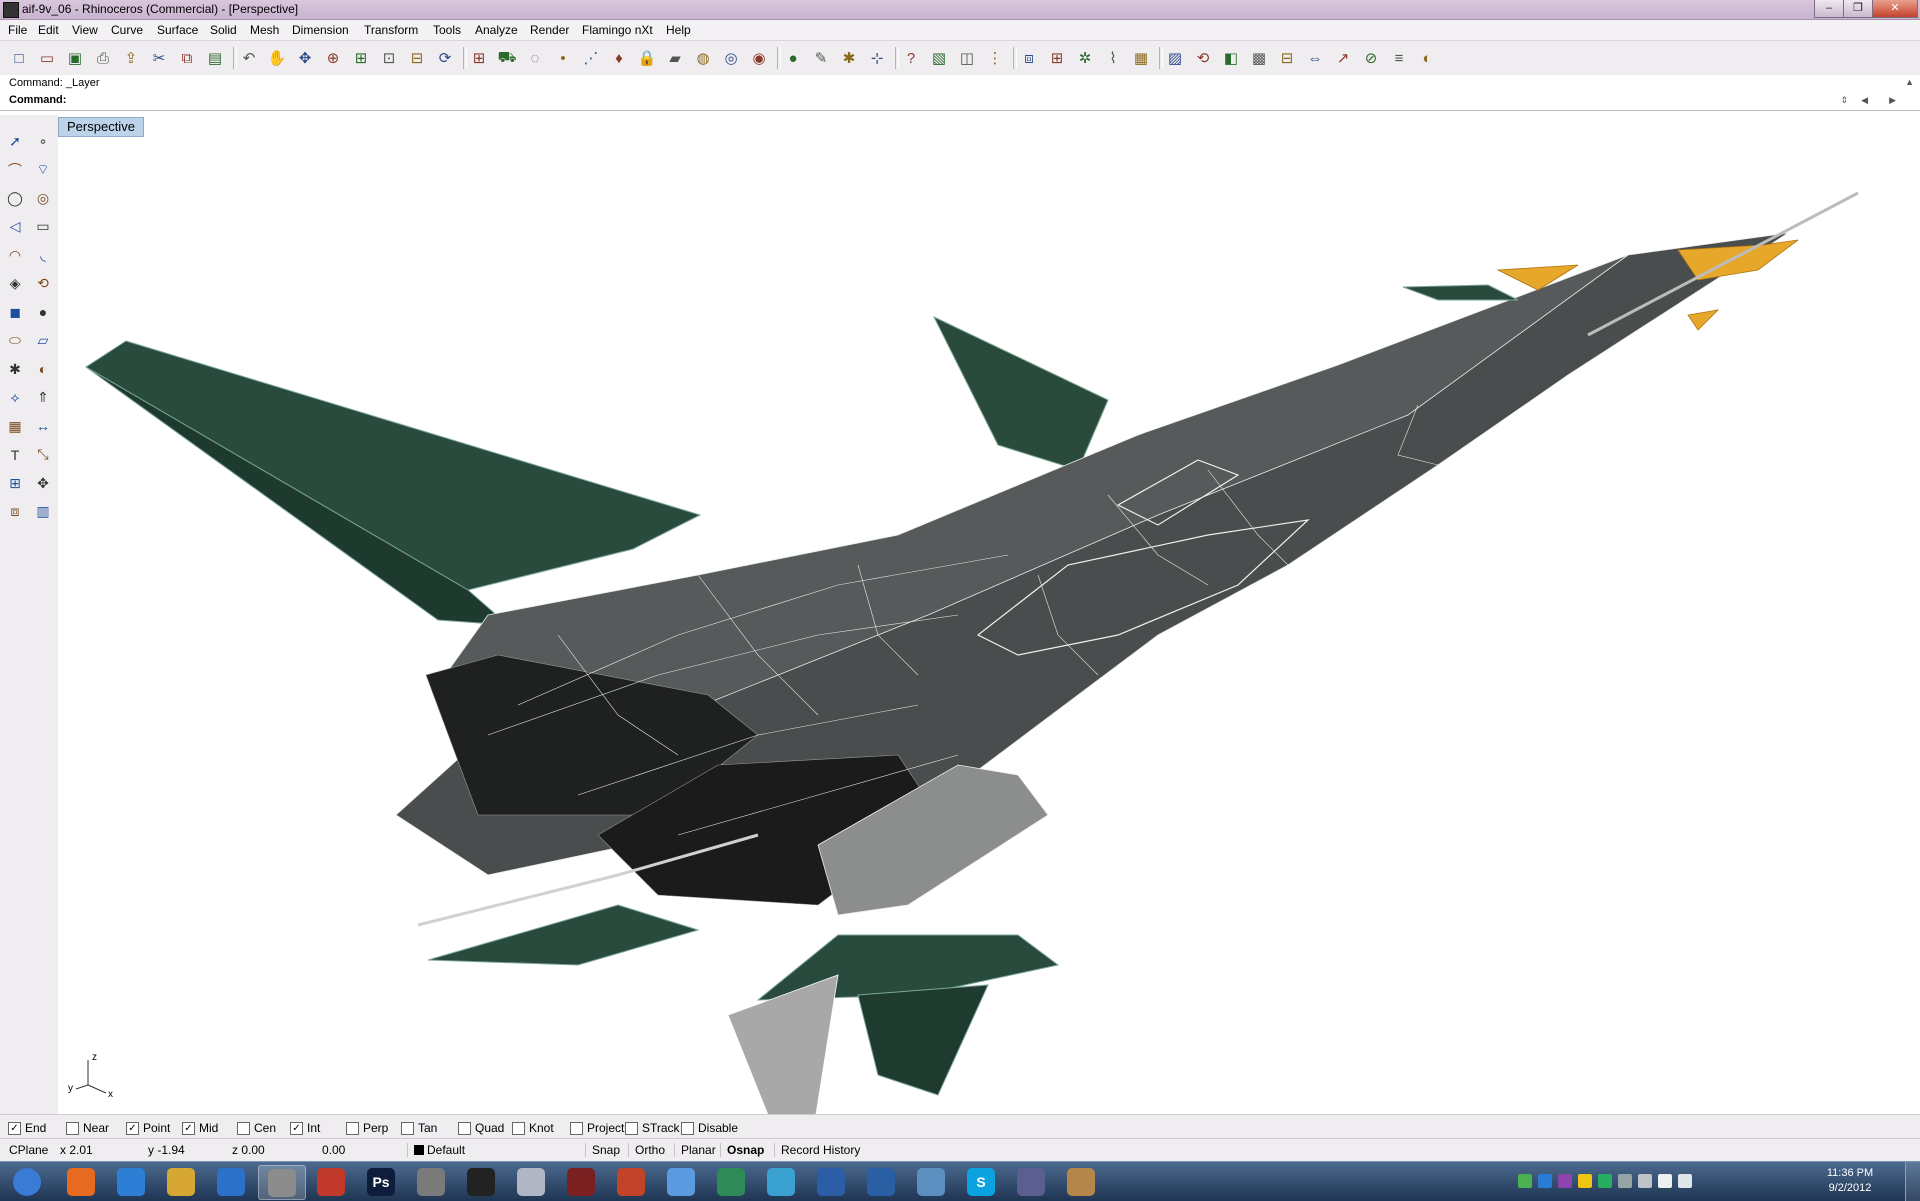  What do you see at coordinates (381, 1181) in the screenshot?
I see `taskbar-ps: Ps` at bounding box center [381, 1181].